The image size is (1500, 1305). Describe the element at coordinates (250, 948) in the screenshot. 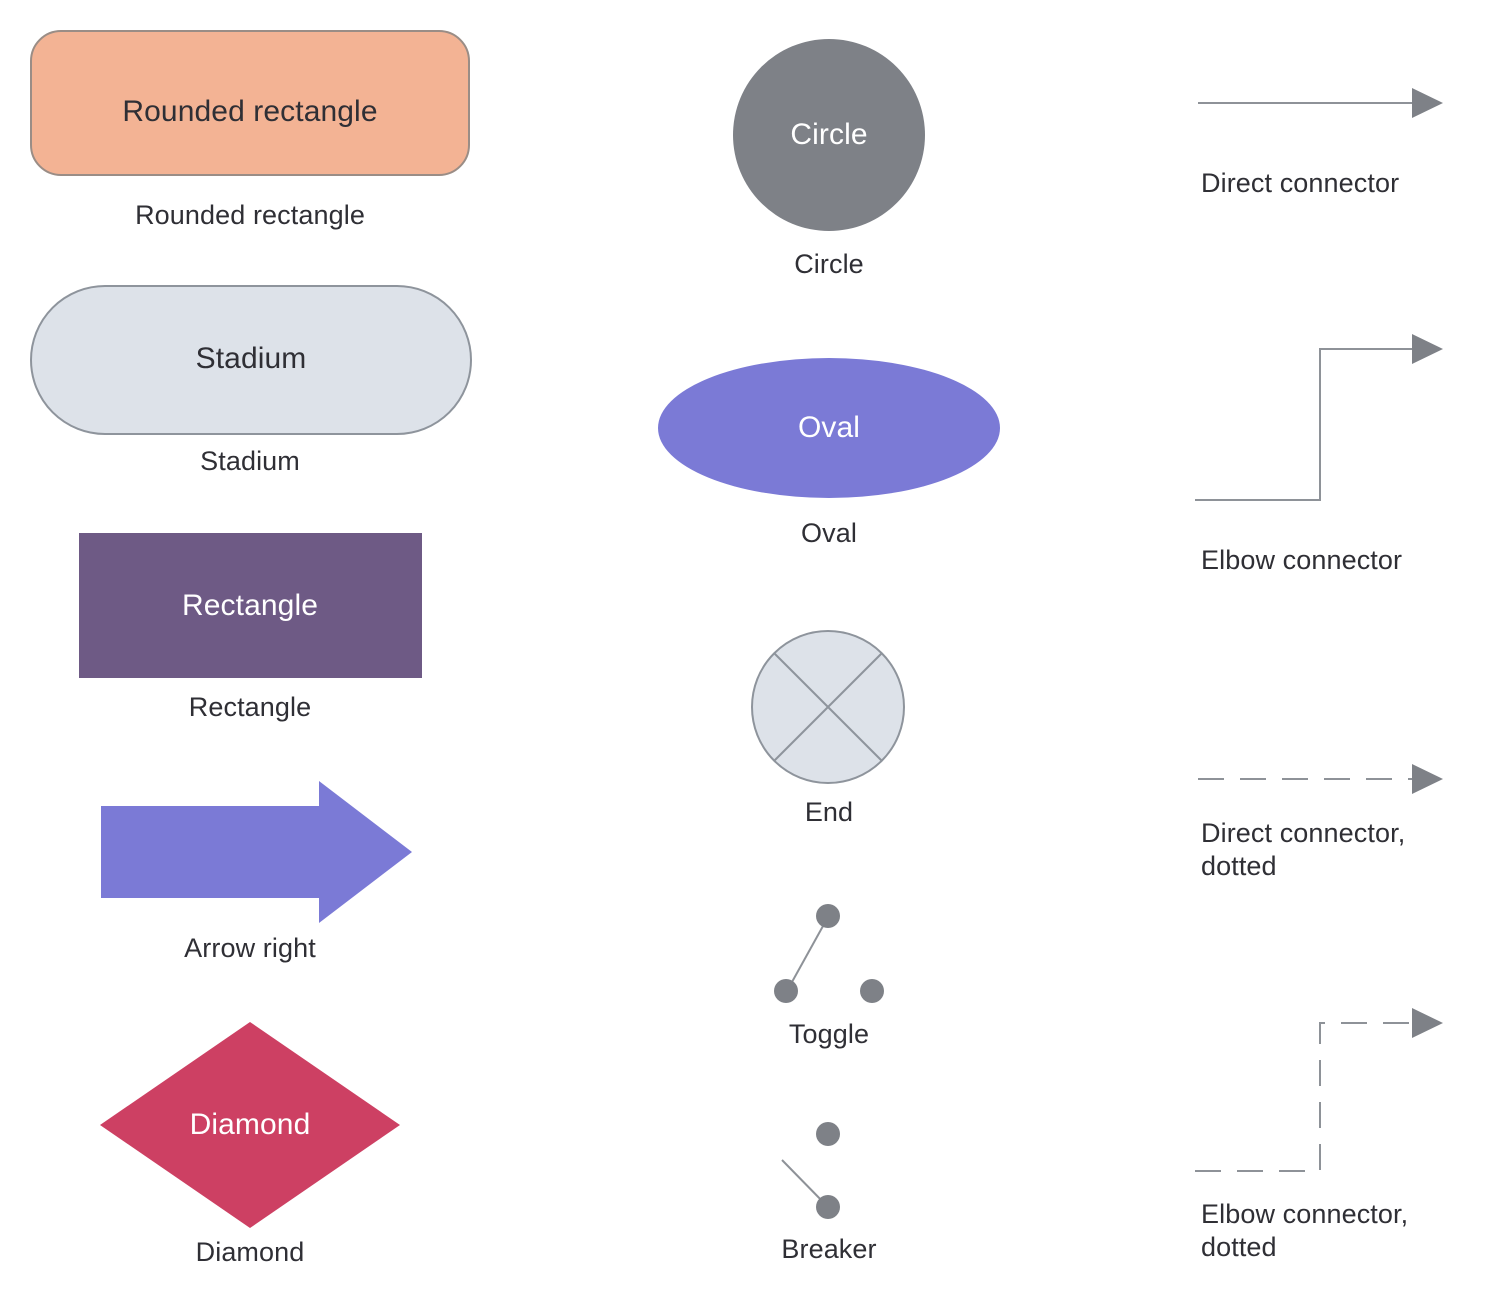

I see `label-arrow-right: Arrow right` at that location.